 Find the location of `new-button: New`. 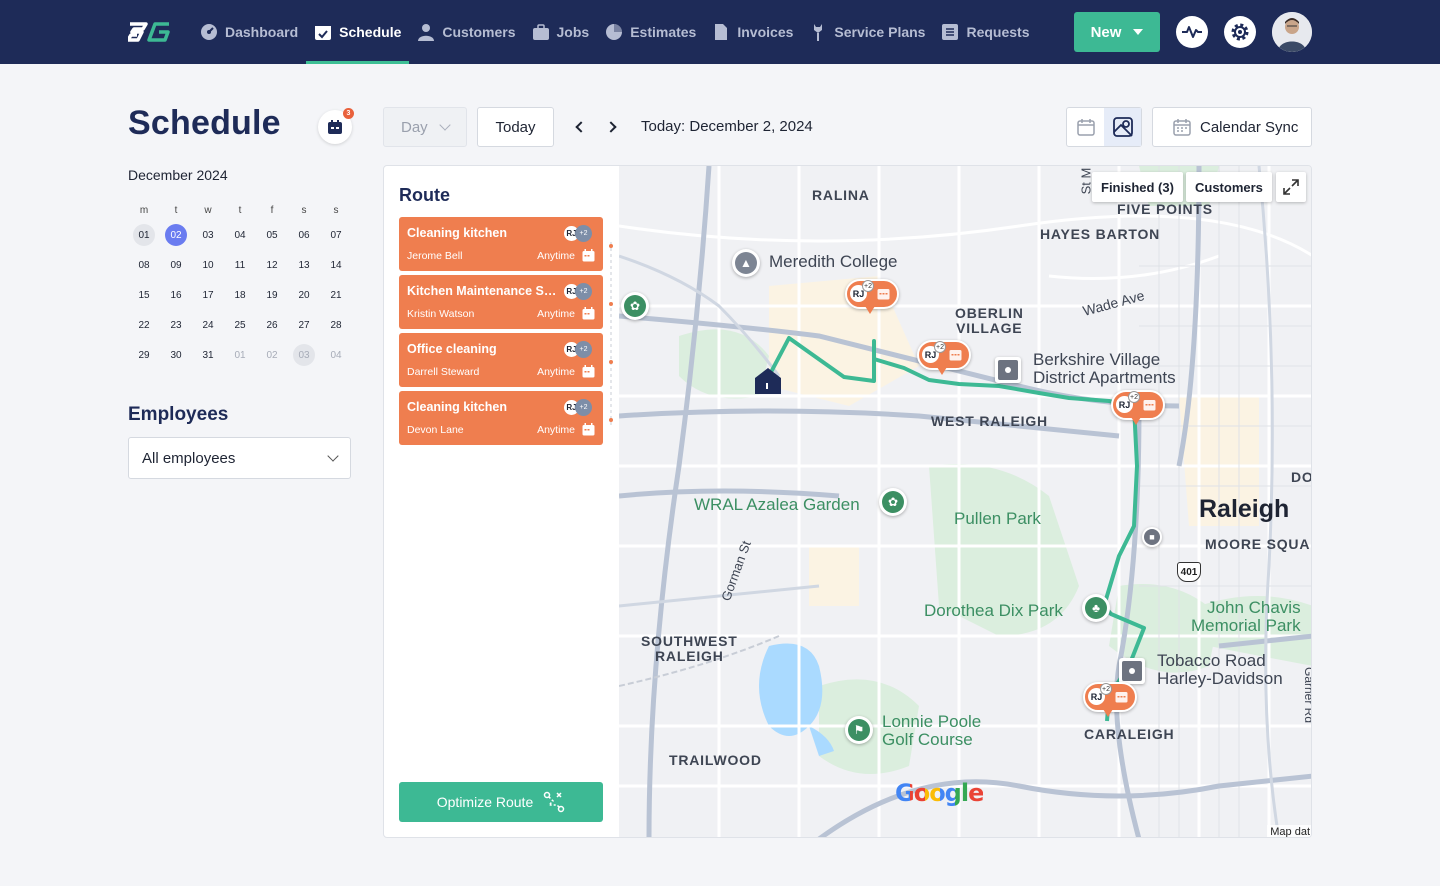

new-button: New is located at coordinates (1117, 32).